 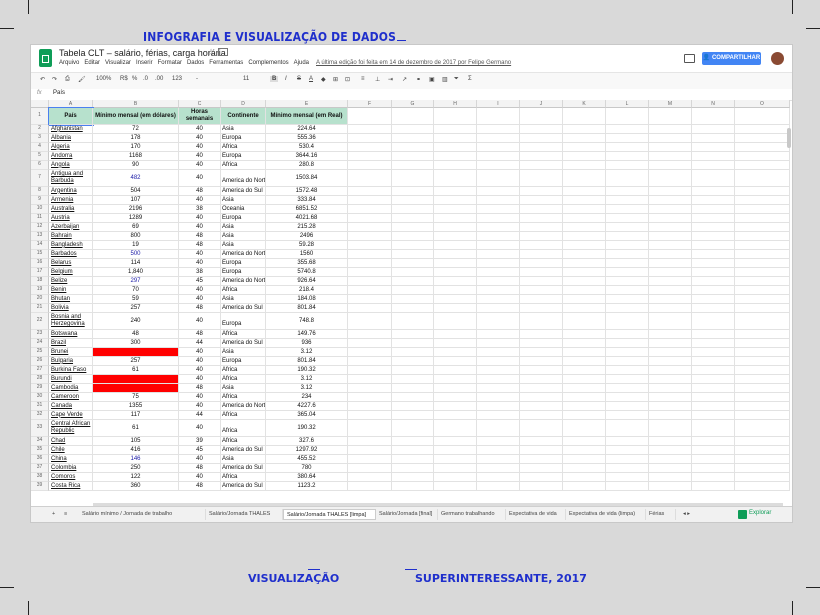 What do you see at coordinates (71, 156) in the screenshot?
I see `cell-pais: Andorra` at bounding box center [71, 156].